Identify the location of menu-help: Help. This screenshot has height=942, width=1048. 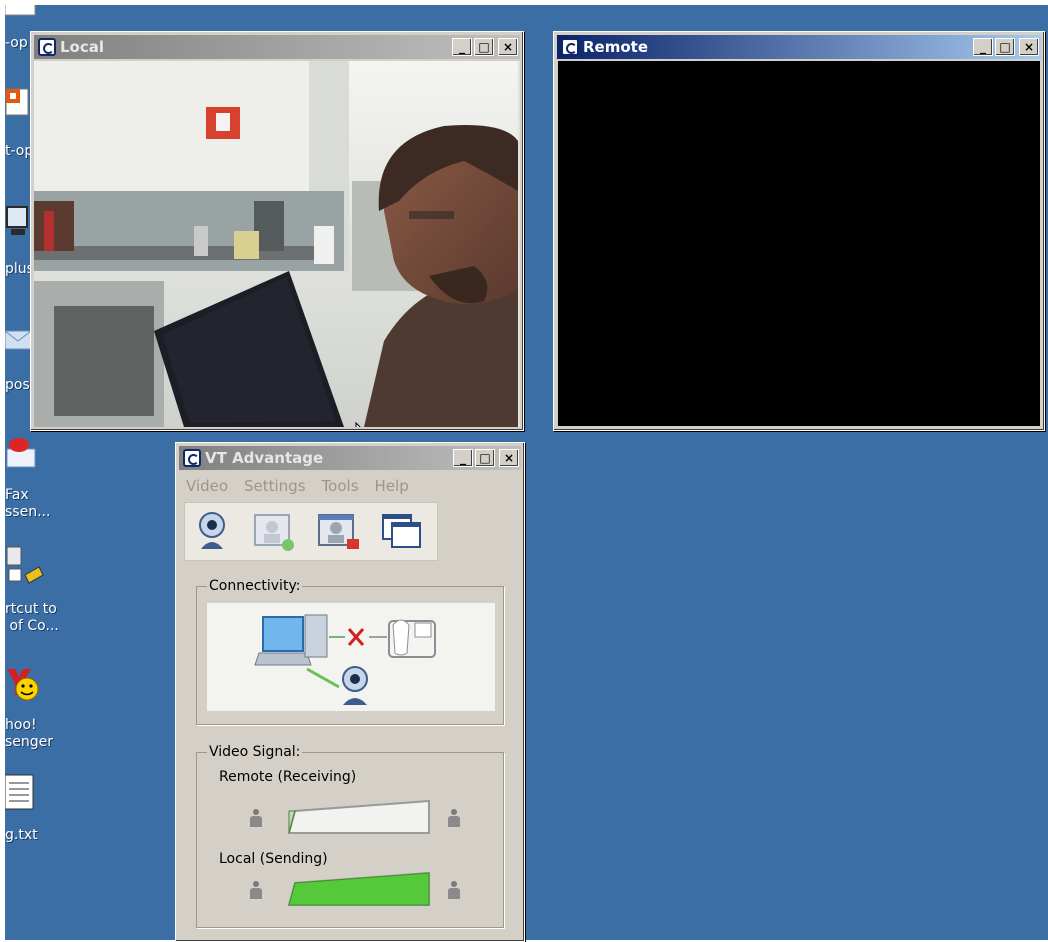
(392, 486).